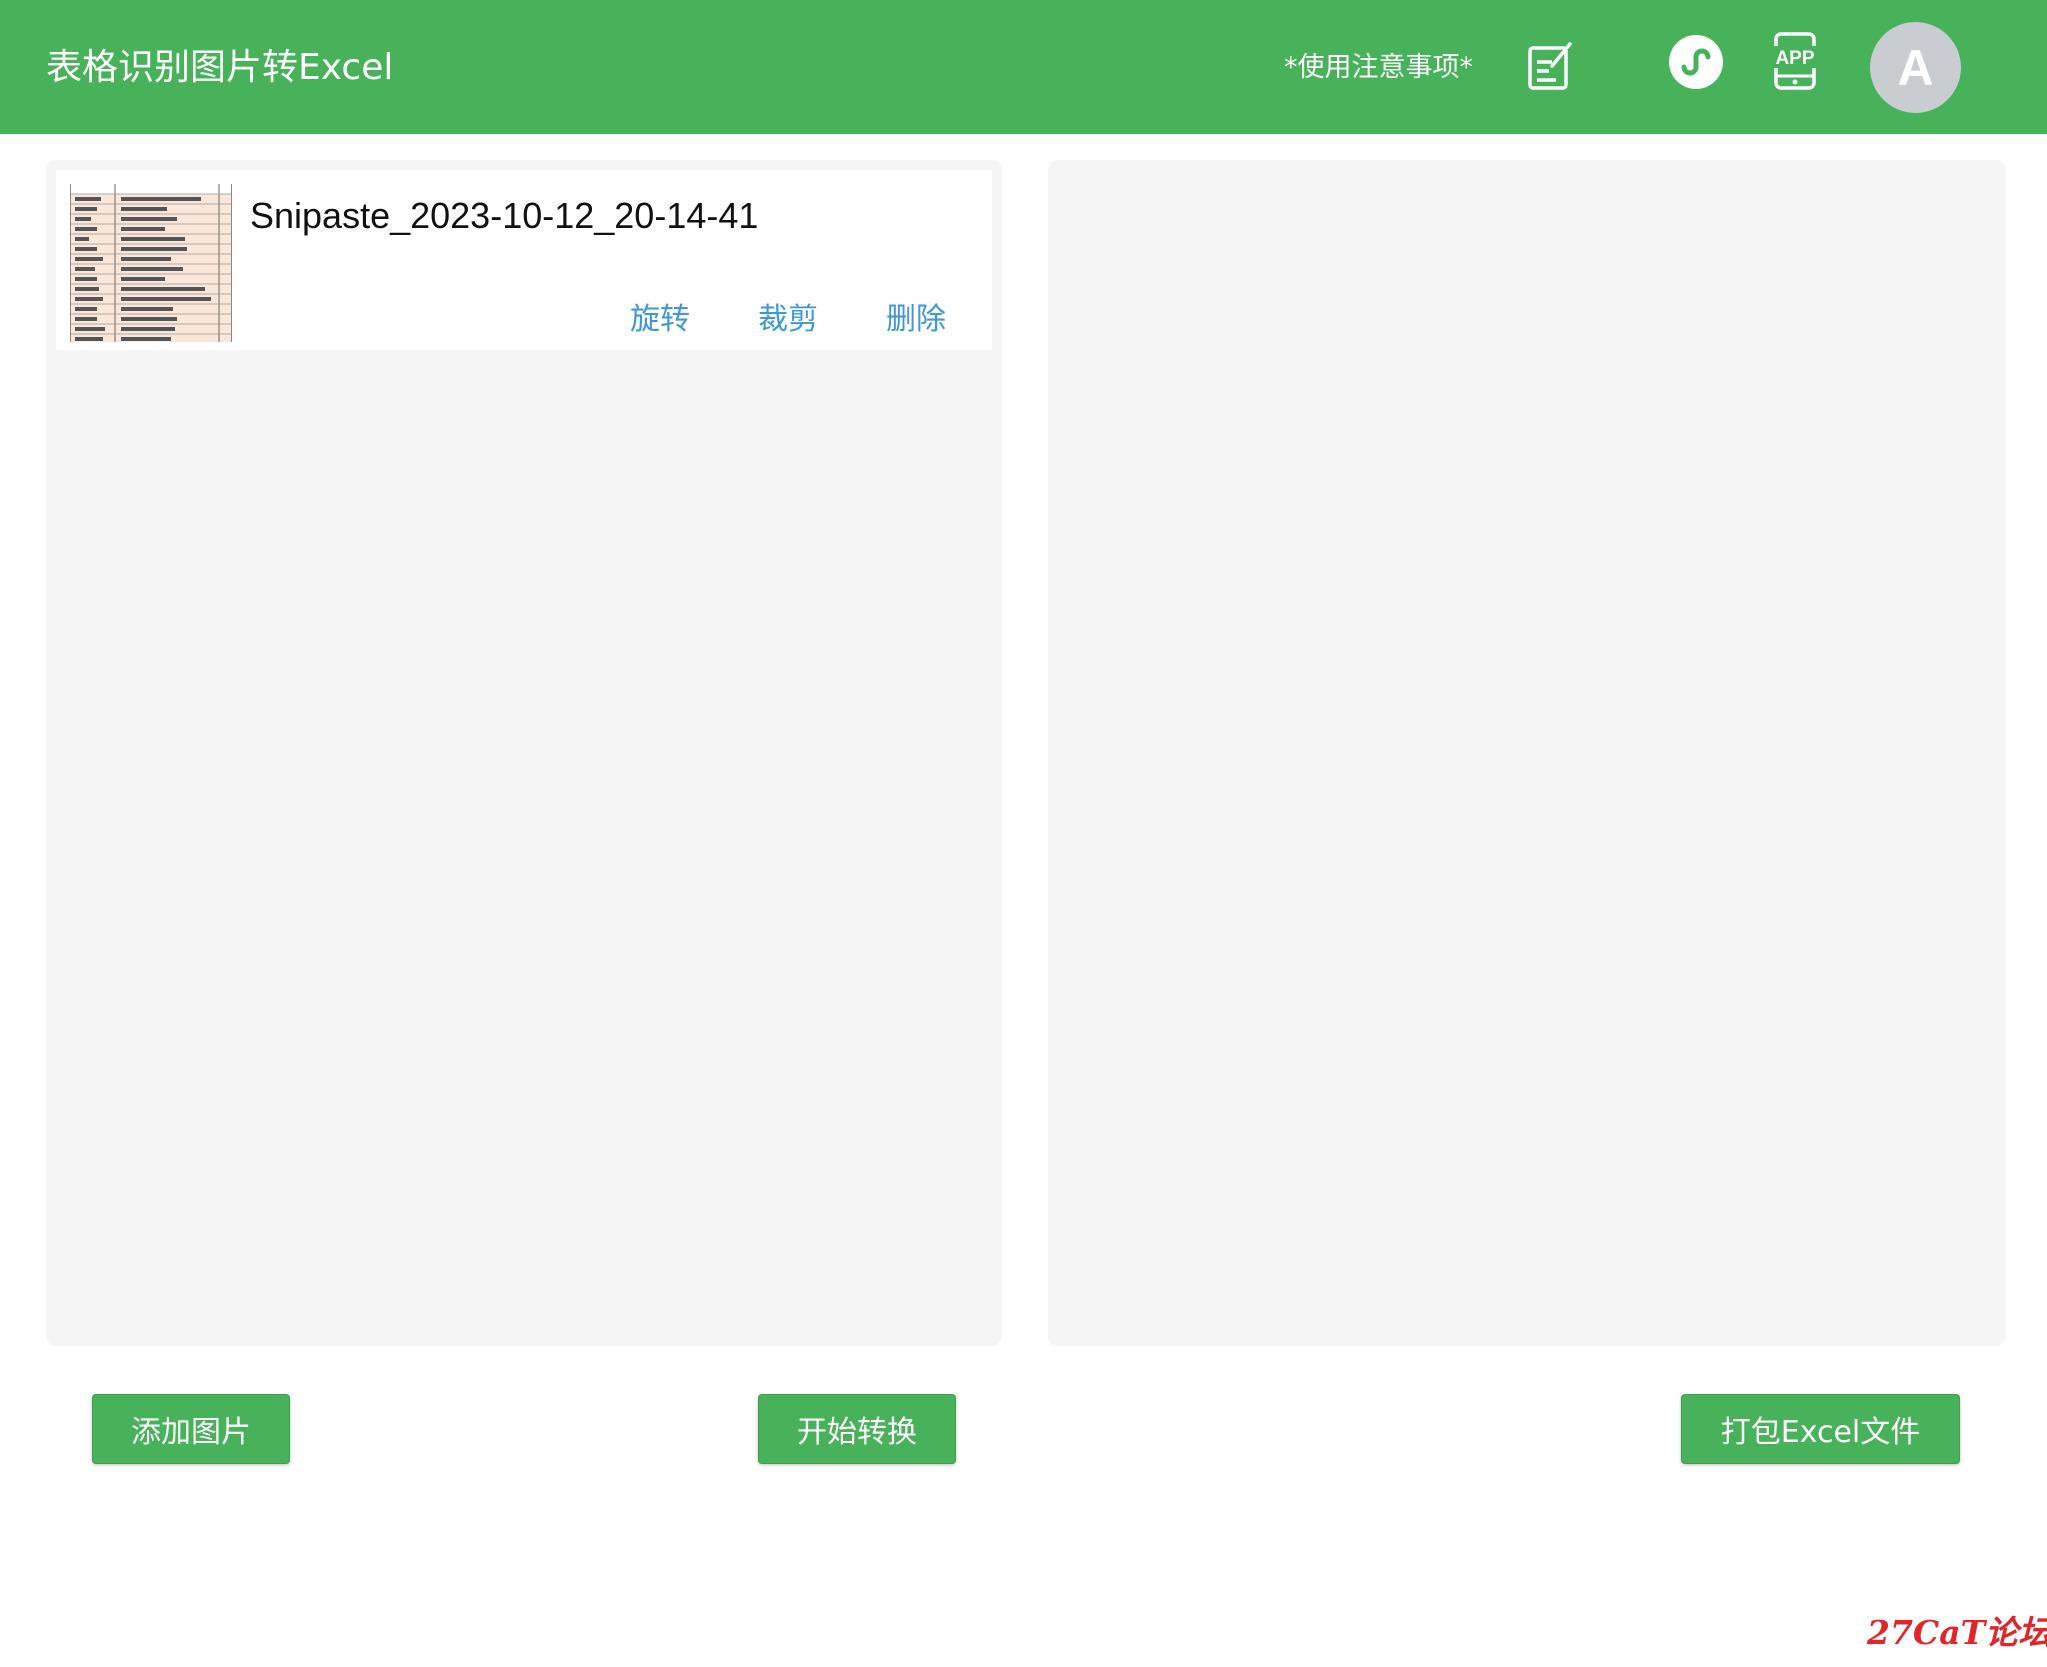  What do you see at coordinates (1915, 67) in the screenshot?
I see `user-avatar: A` at bounding box center [1915, 67].